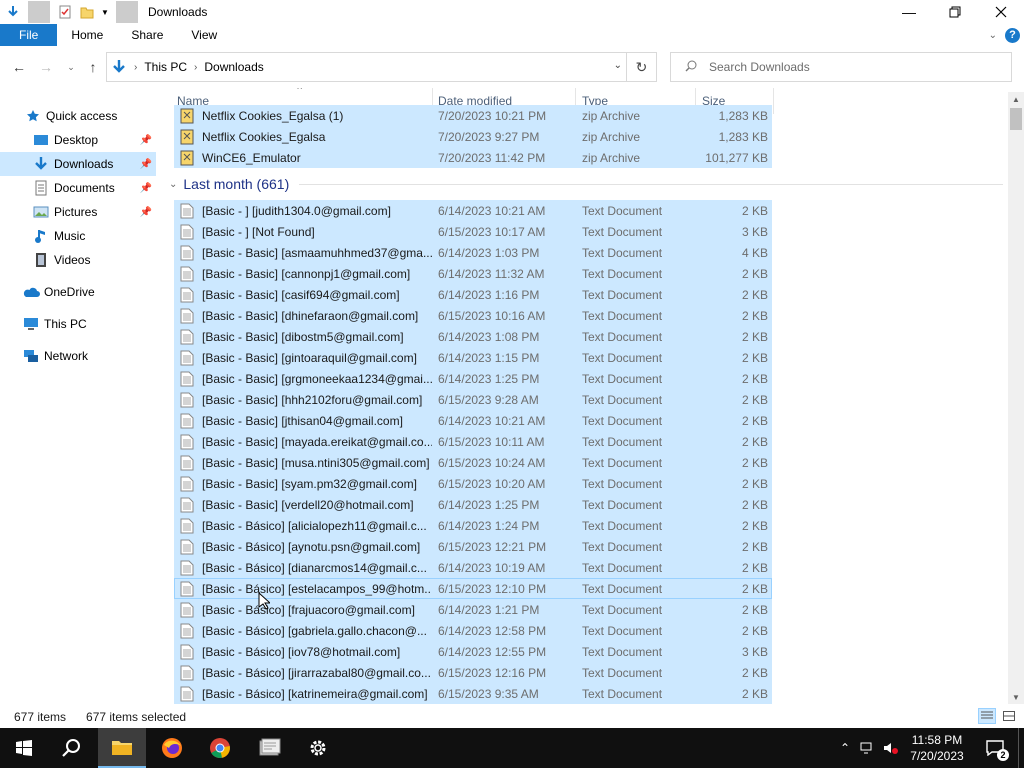  What do you see at coordinates (1016, 99) in the screenshot?
I see `scroll-up-icon: ▲` at bounding box center [1016, 99].